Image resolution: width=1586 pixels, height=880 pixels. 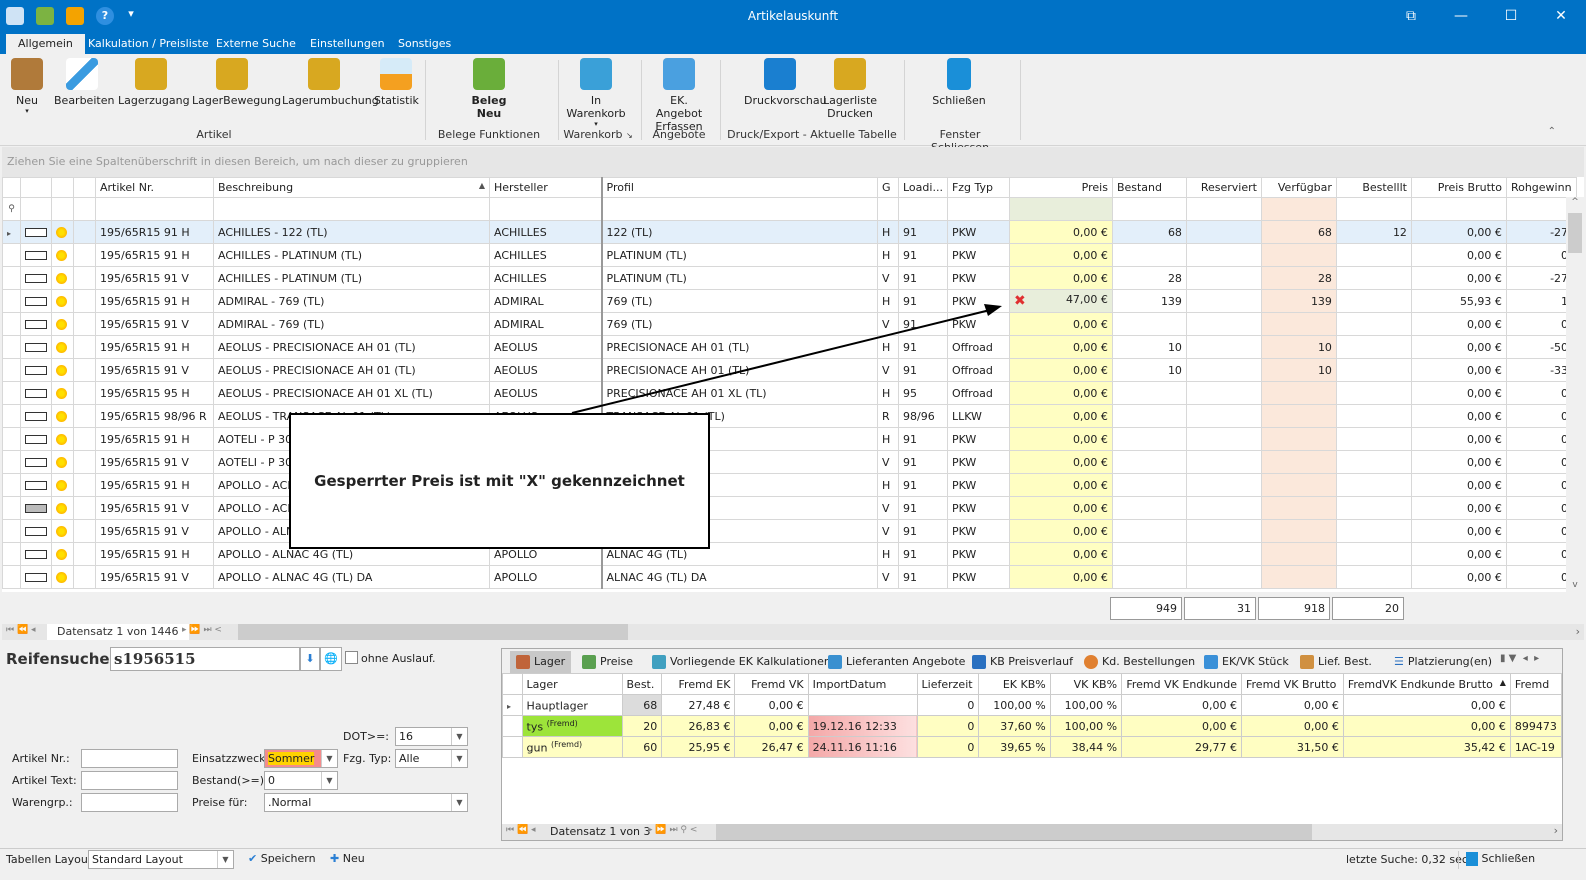 What do you see at coordinates (698, 684) in the screenshot?
I see `header-fremd-ek: Fremd EK` at bounding box center [698, 684].